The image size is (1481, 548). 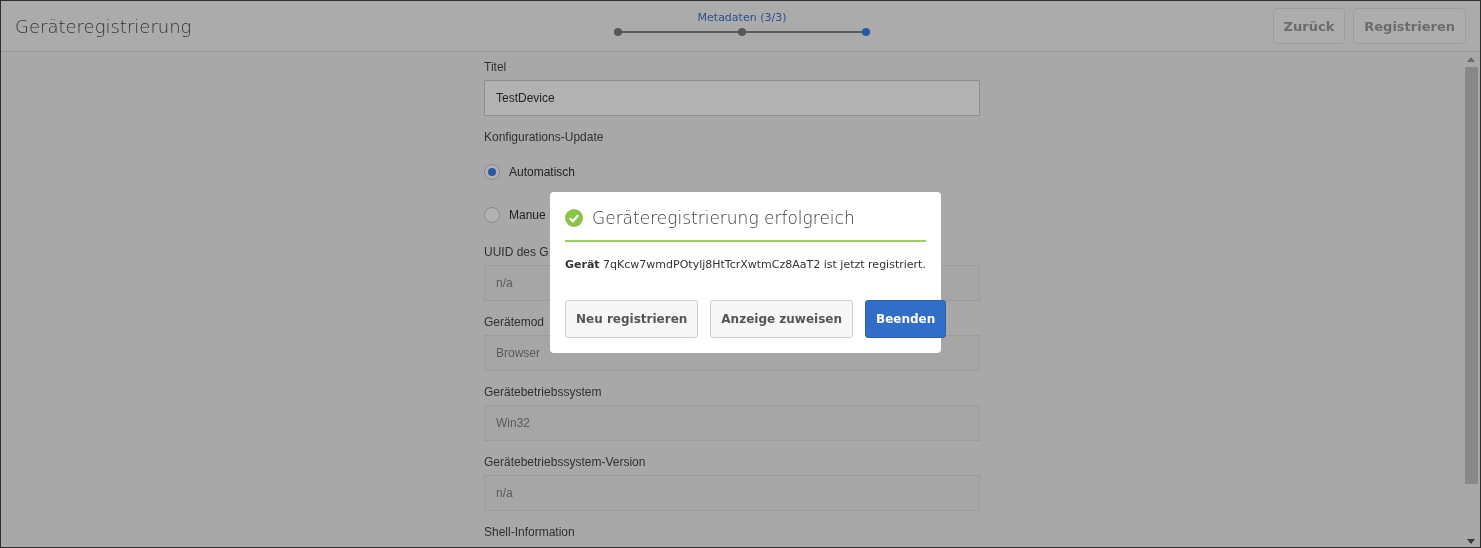 What do you see at coordinates (1471, 275) in the screenshot?
I see `scroll-thumb` at bounding box center [1471, 275].